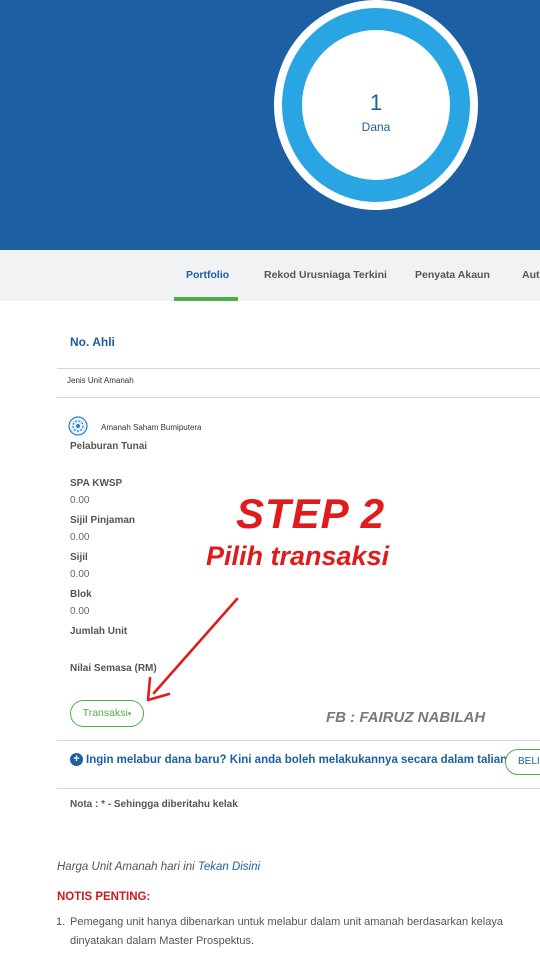 The width and height of the screenshot is (540, 960). I want to click on notice-title: NOTIS PENTING:, so click(104, 897).